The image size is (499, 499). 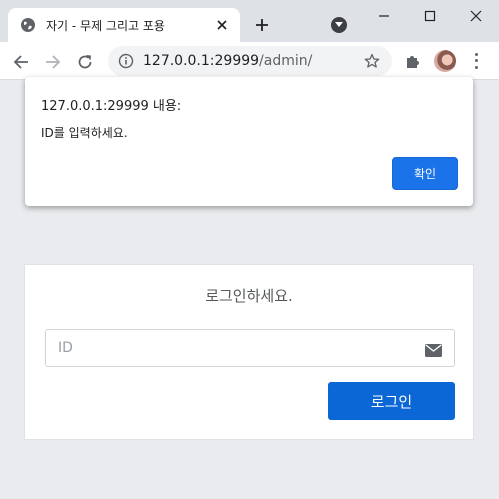 I want to click on login-button: 로그인, so click(x=391, y=401).